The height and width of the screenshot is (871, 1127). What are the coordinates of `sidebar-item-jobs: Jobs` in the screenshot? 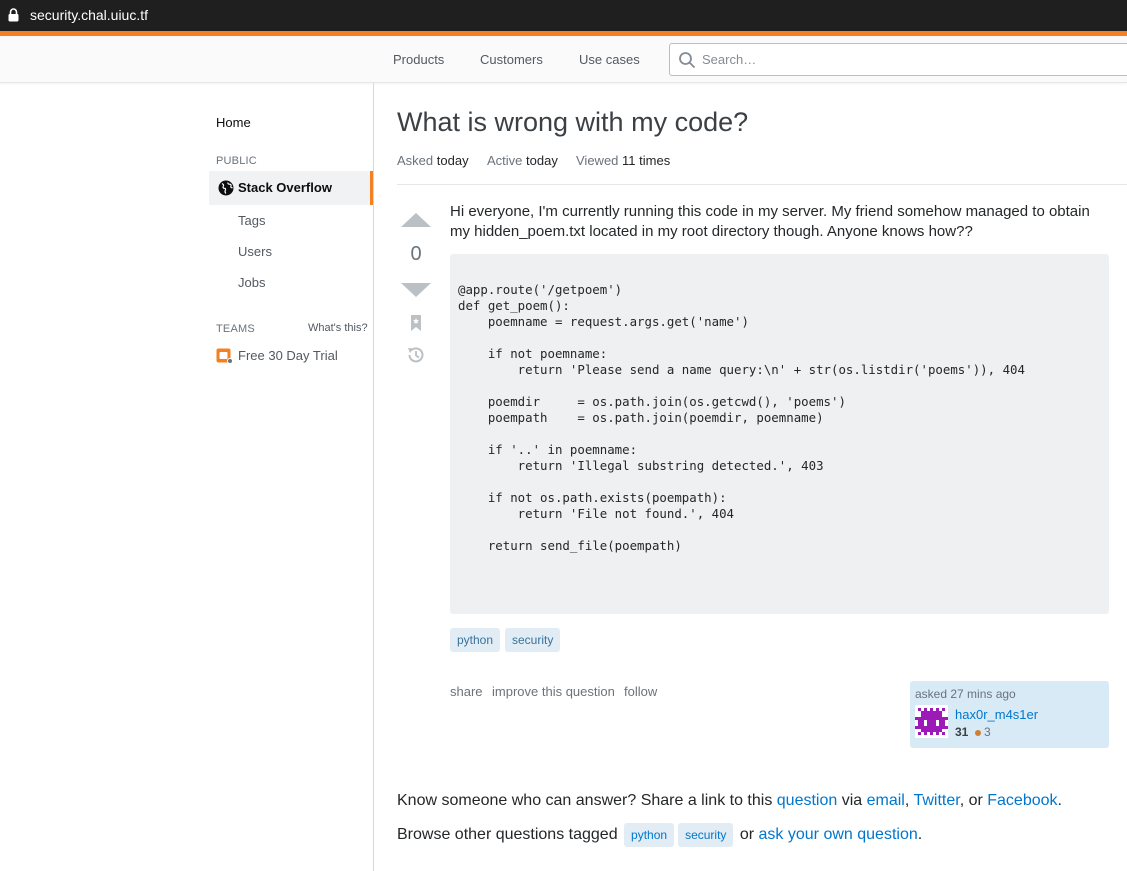 It's located at (251, 282).